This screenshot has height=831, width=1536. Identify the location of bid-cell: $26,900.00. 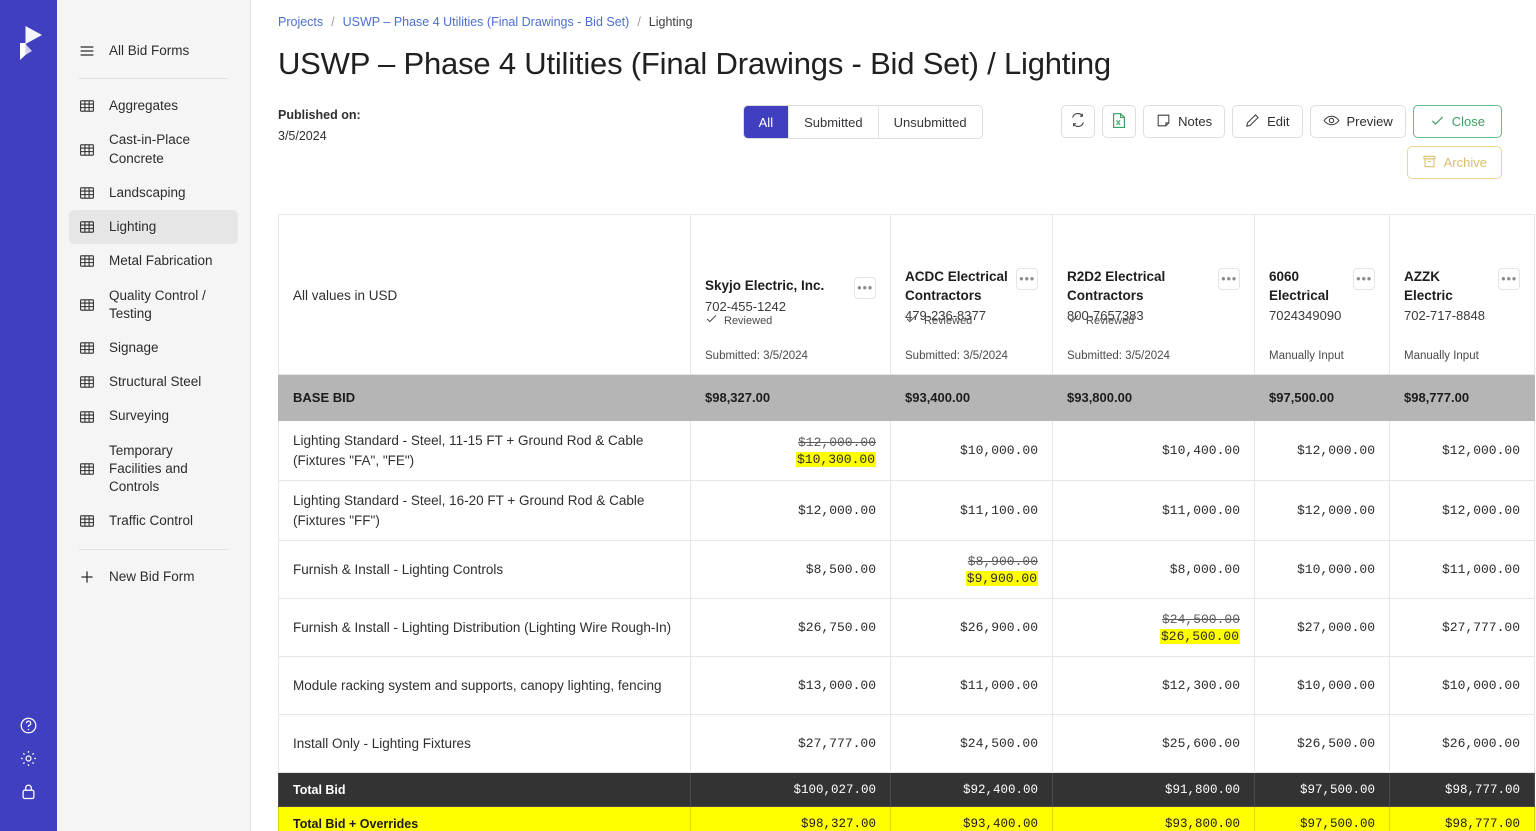
(971, 628).